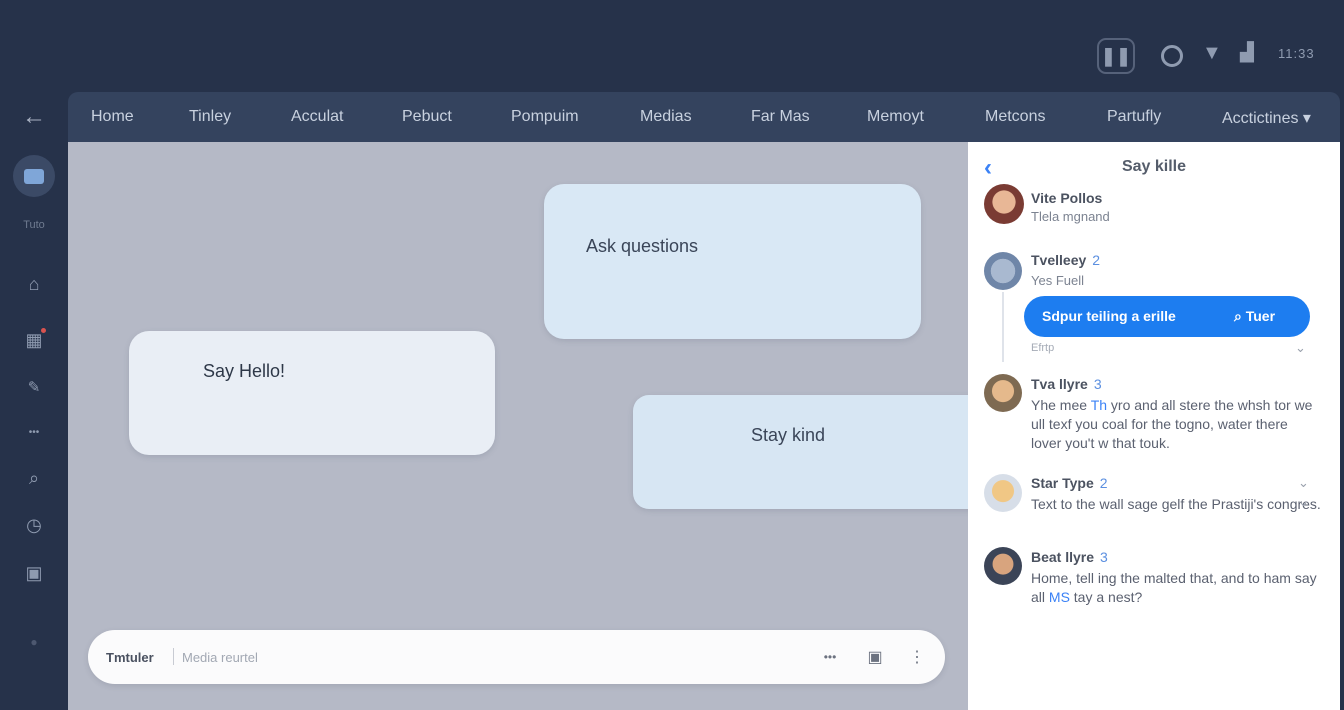 This screenshot has width=1344, height=710. What do you see at coordinates (1296, 53) in the screenshot?
I see `clock-time: 11:33` at bounding box center [1296, 53].